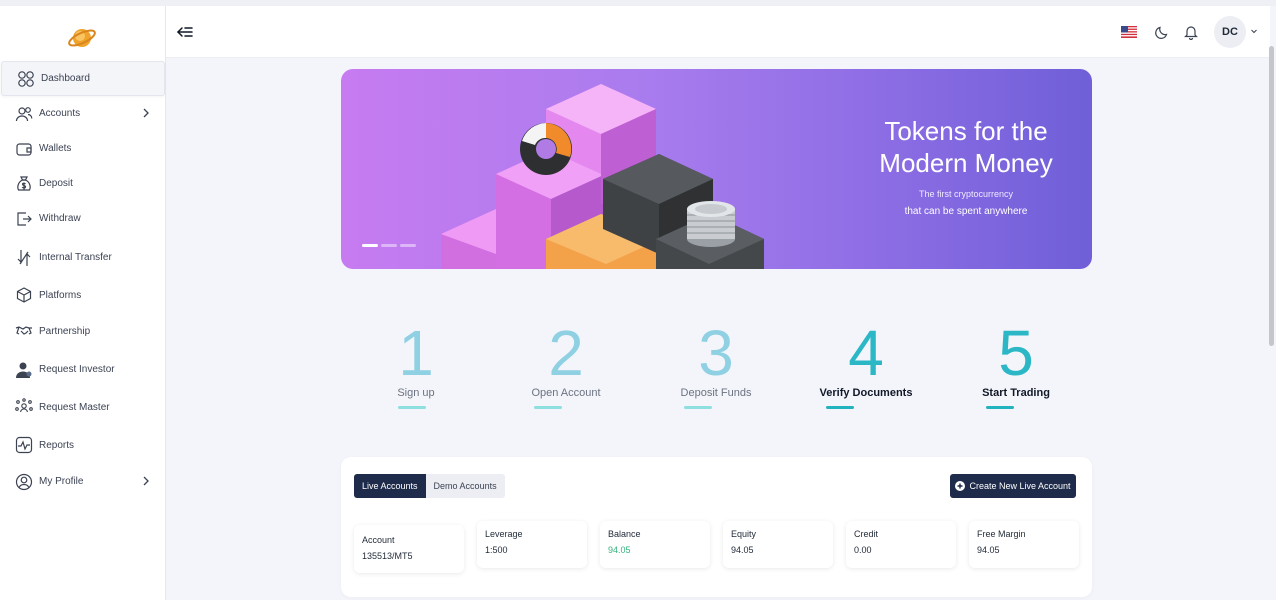  What do you see at coordinates (65, 78) in the screenshot?
I see `sidebar-item-label: Dashboard` at bounding box center [65, 78].